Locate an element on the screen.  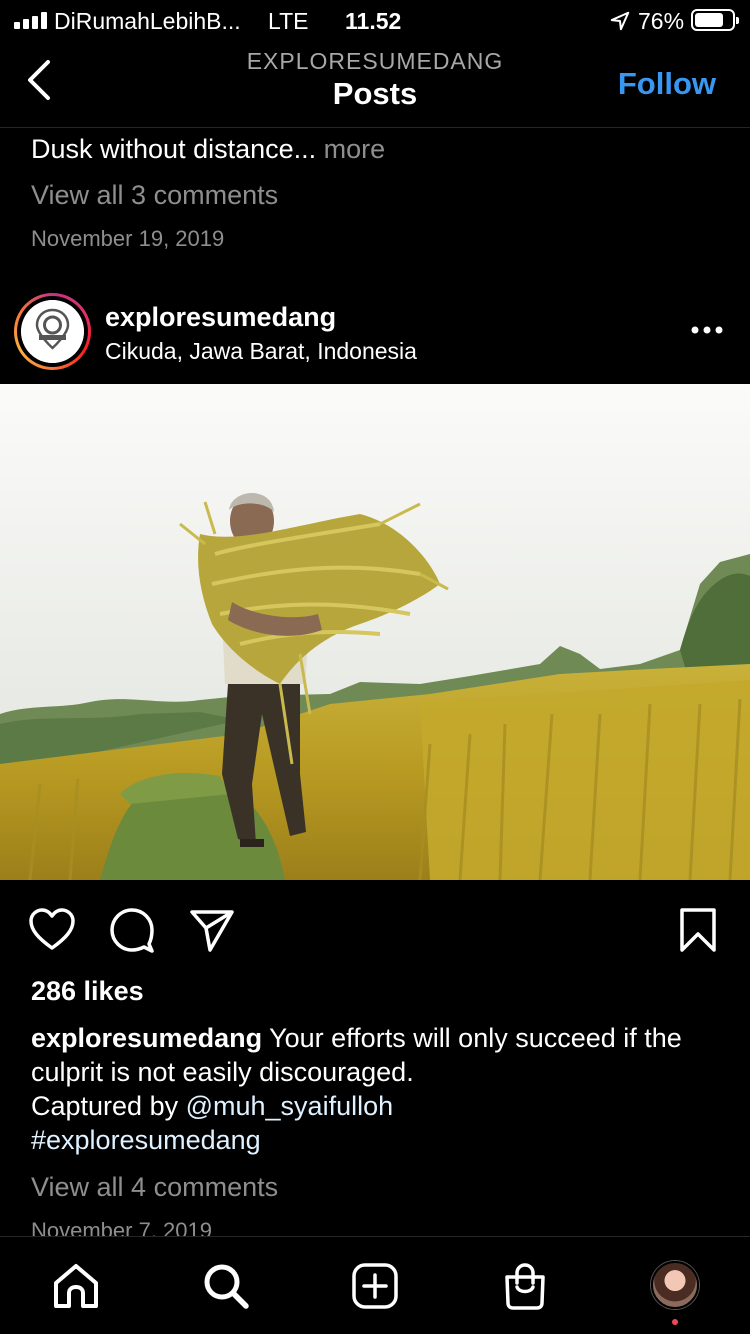
likes-count: 286 likes is located at coordinates (87, 991).